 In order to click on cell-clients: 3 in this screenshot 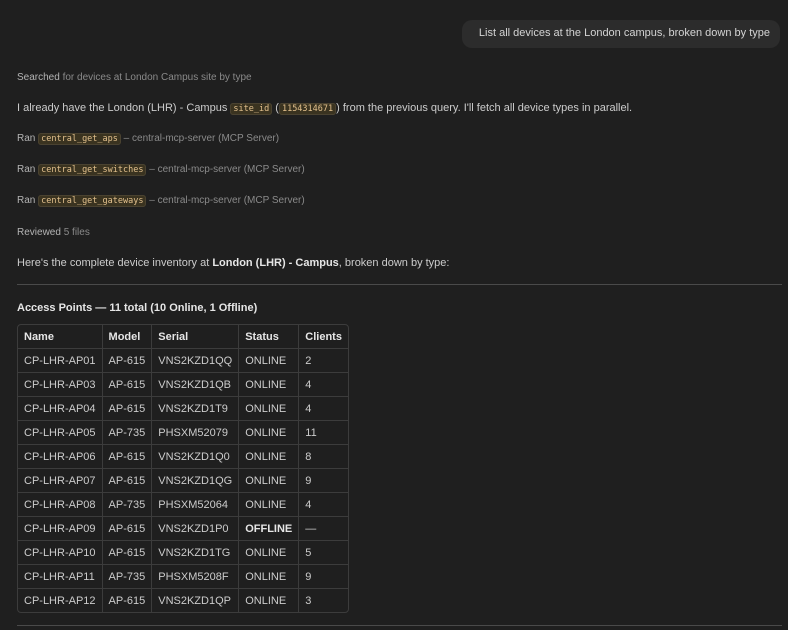, I will do `click(308, 600)`.